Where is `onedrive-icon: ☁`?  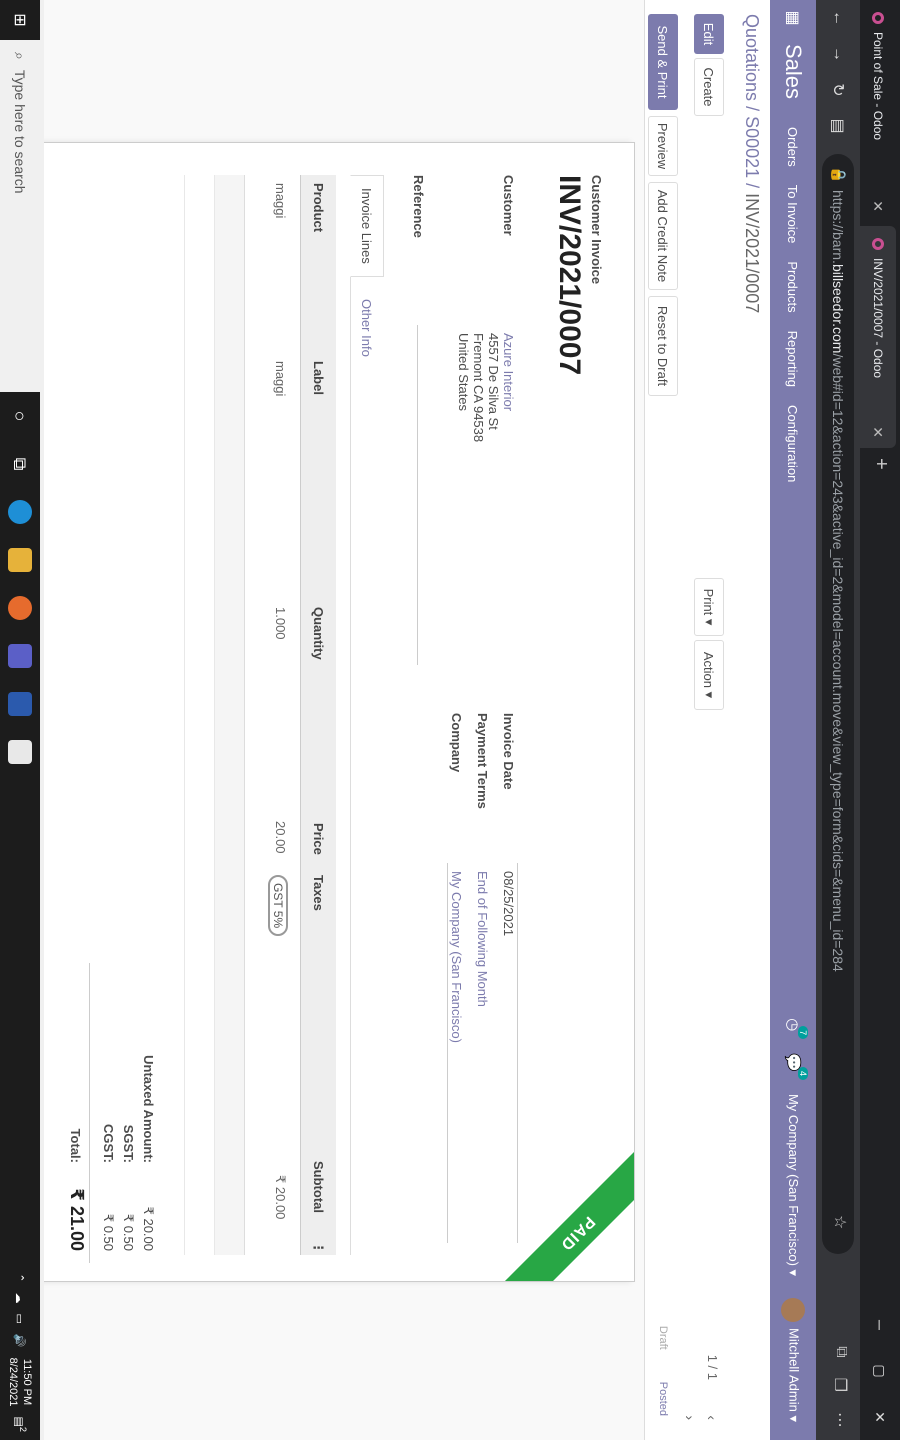
onedrive-icon: ☁ is located at coordinates (20, 1297).